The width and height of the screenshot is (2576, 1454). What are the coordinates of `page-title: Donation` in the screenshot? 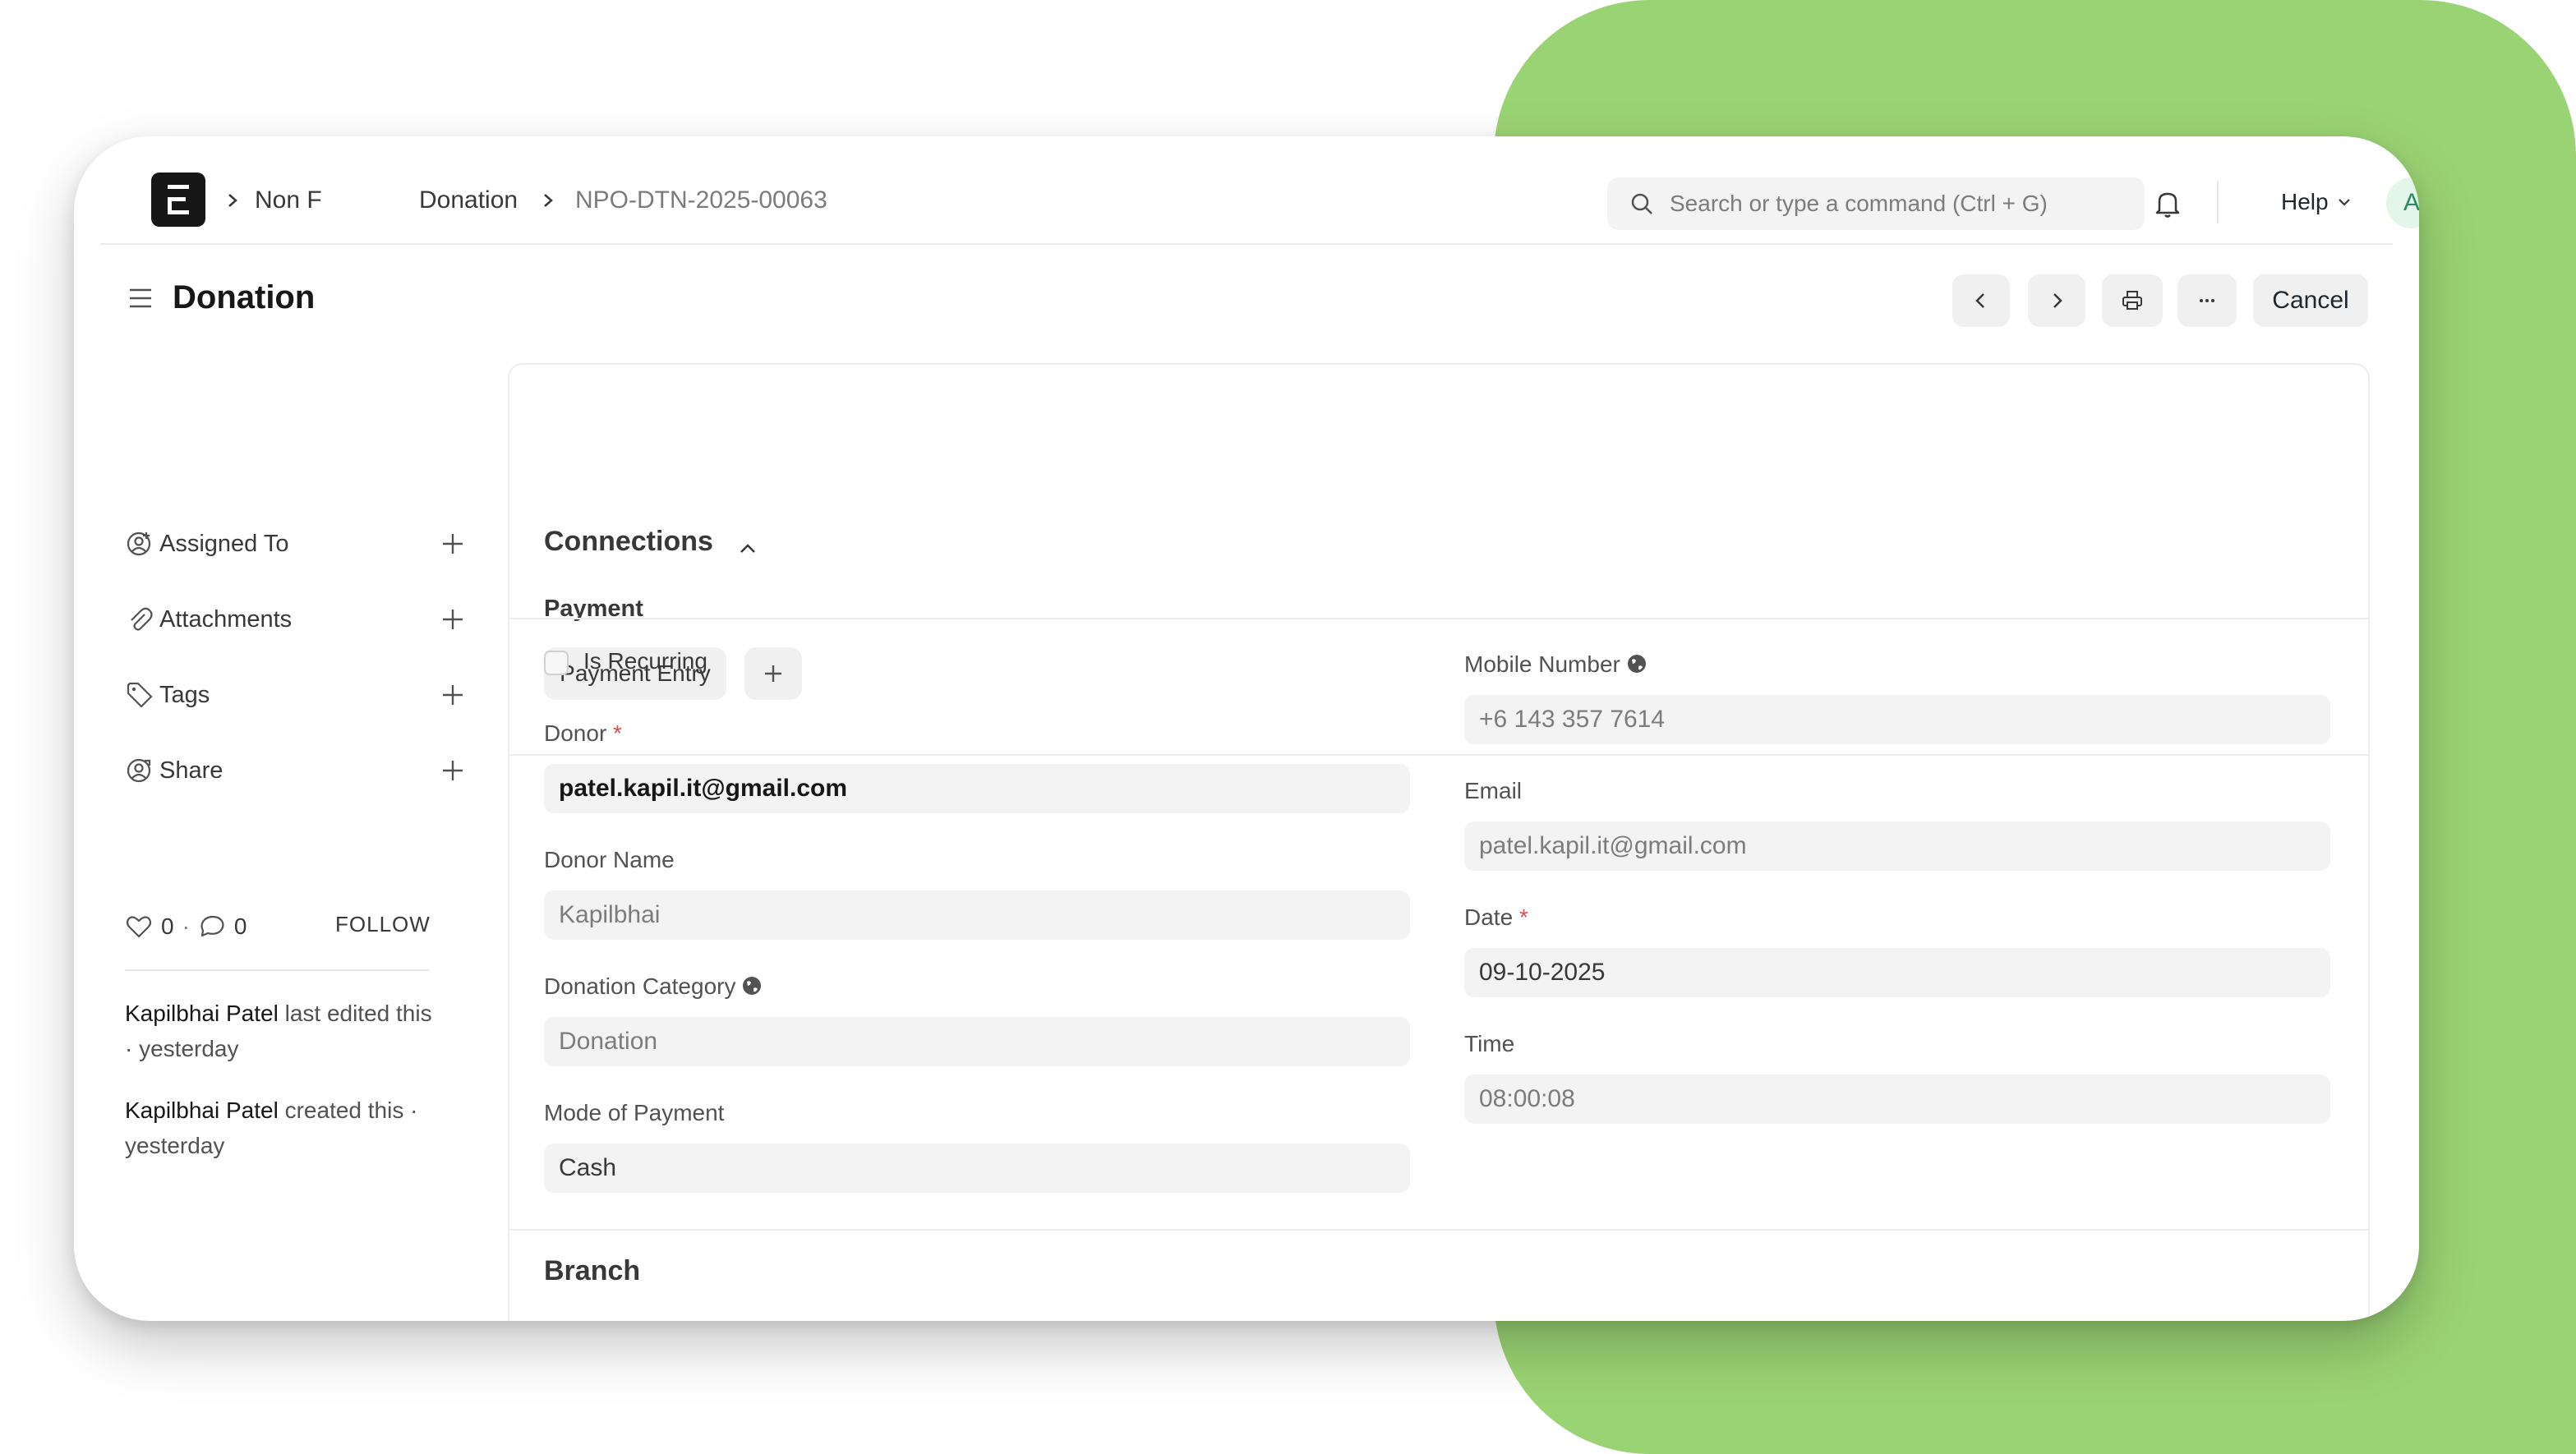 It's located at (244, 297).